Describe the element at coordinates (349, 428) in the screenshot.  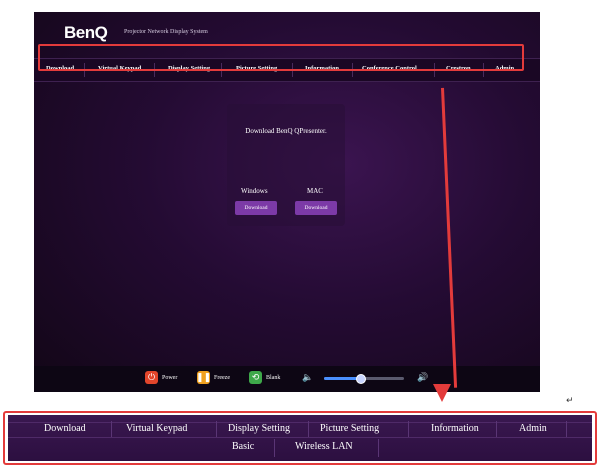
I see `nav-item-picture-setting: Picture Setting` at that location.